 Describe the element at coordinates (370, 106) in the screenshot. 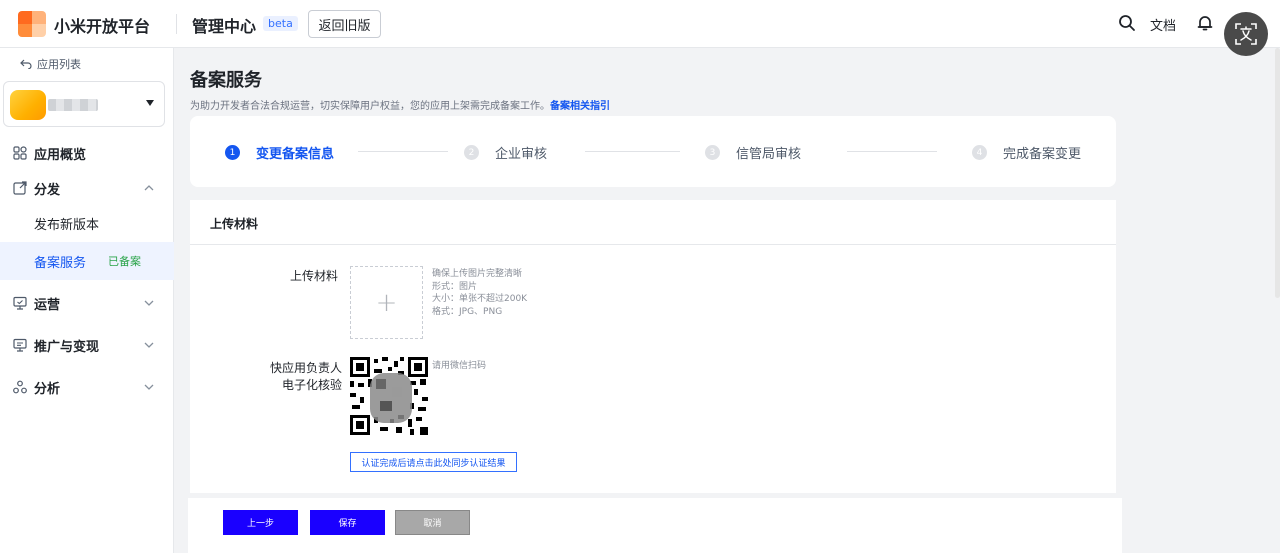

I see `description-text: 为助力开发者合法合规运营，切实保障用户权益，您的应用上架需完成备案工作。` at that location.